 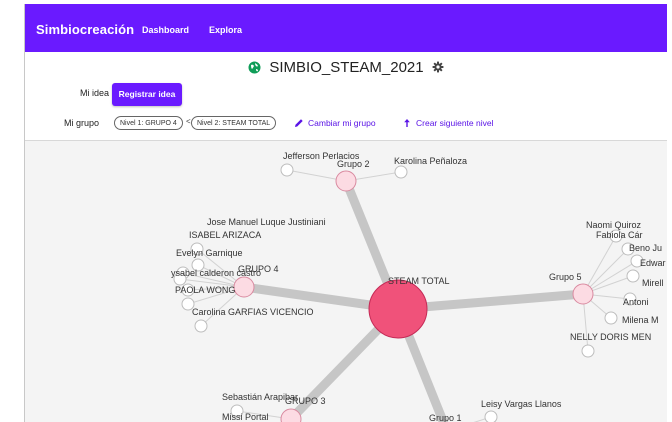 What do you see at coordinates (565, 277) in the screenshot?
I see `group-label: Grupo 5` at bounding box center [565, 277].